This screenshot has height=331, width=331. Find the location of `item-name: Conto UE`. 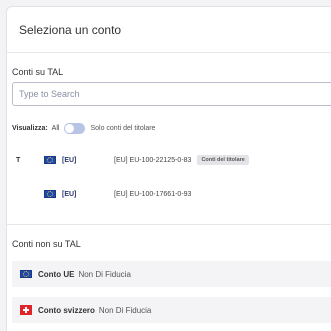

item-name: Conto UE is located at coordinates (56, 274).